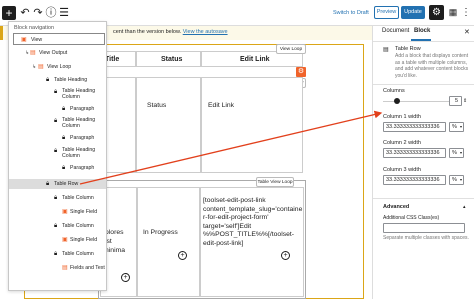  Describe the element at coordinates (33, 53) in the screenshot. I see `view-output-icon: ▤` at that location.